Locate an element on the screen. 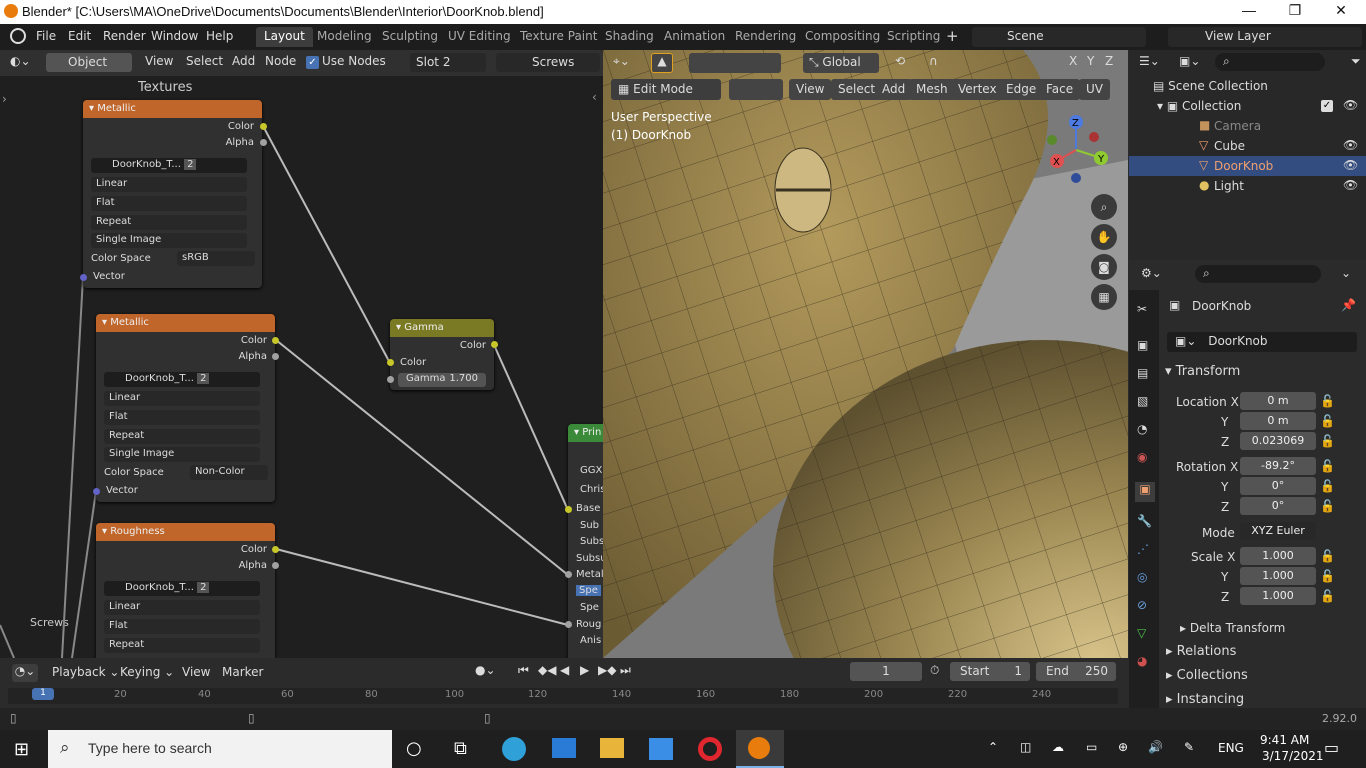  tab-compositing: Compositing is located at coordinates (842, 37).